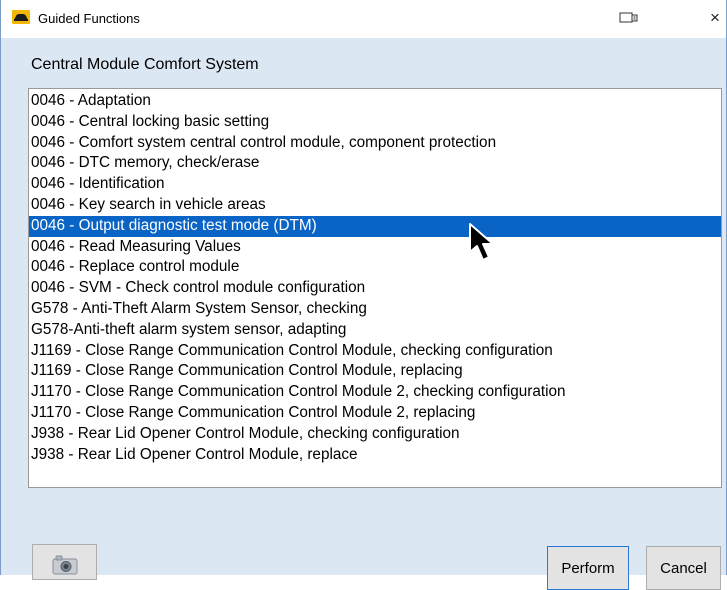 The width and height of the screenshot is (727, 590). What do you see at coordinates (375, 205) in the screenshot?
I see `list-item: 0046 - Key search in vehicle areas` at bounding box center [375, 205].